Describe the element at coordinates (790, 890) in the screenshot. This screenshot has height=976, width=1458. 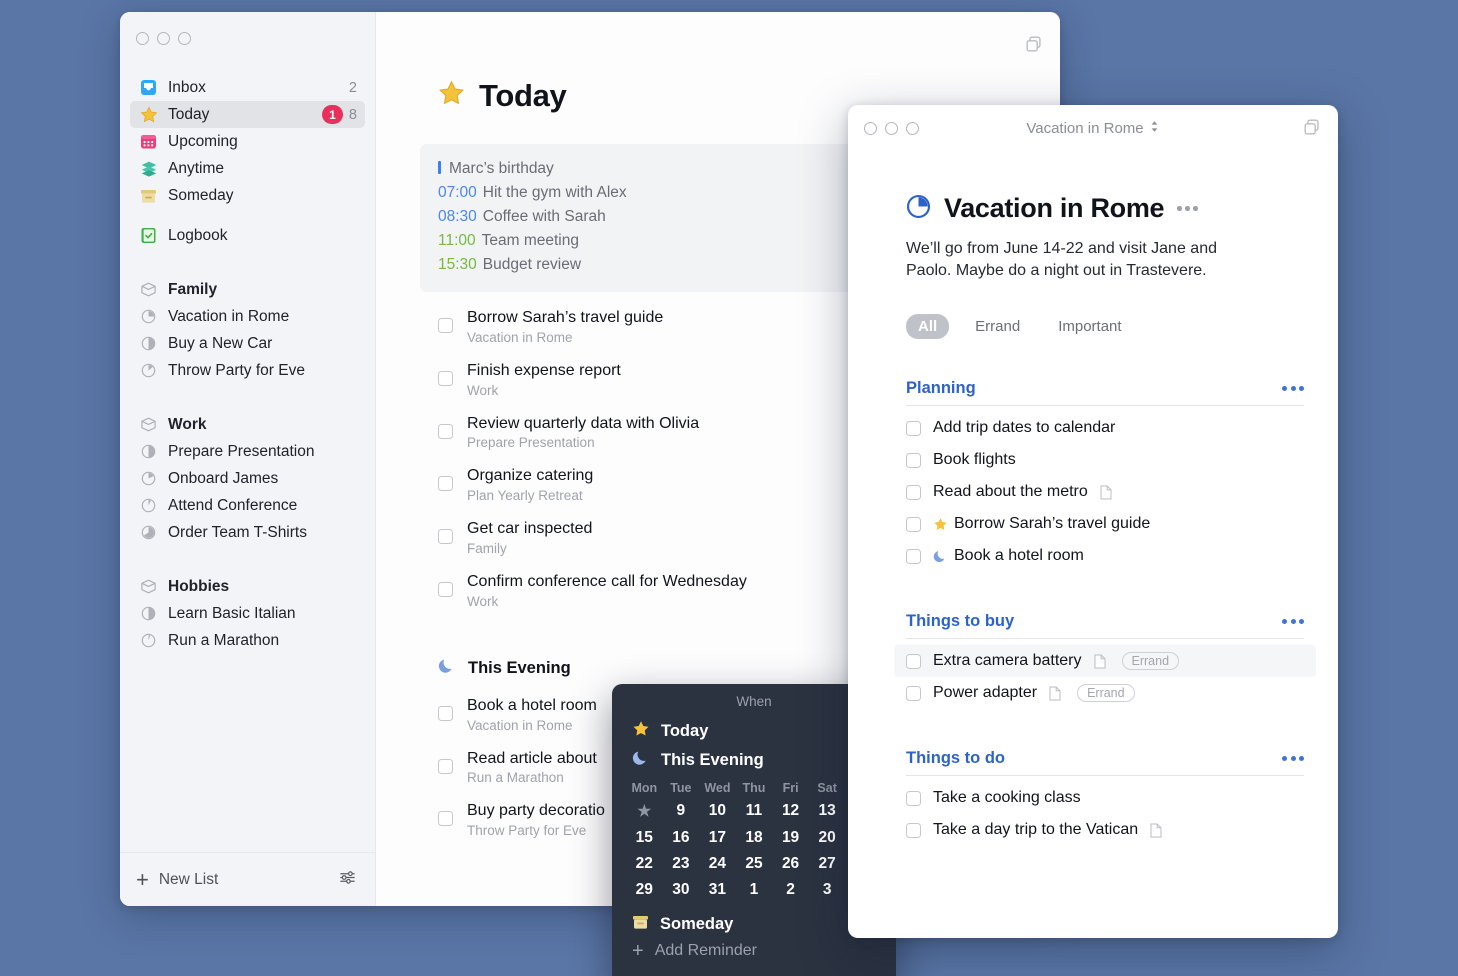
I see `calendar-day: 2` at that location.